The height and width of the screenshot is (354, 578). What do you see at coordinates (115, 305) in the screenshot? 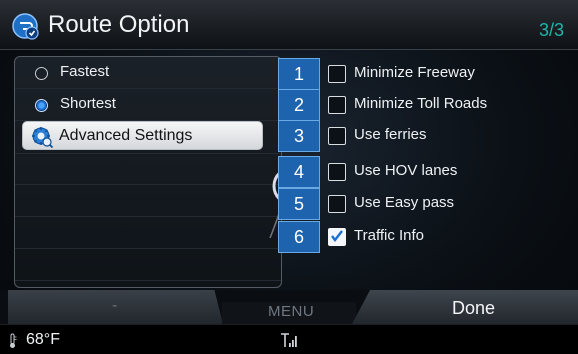
I see `tab-left-label: -` at bounding box center [115, 305].